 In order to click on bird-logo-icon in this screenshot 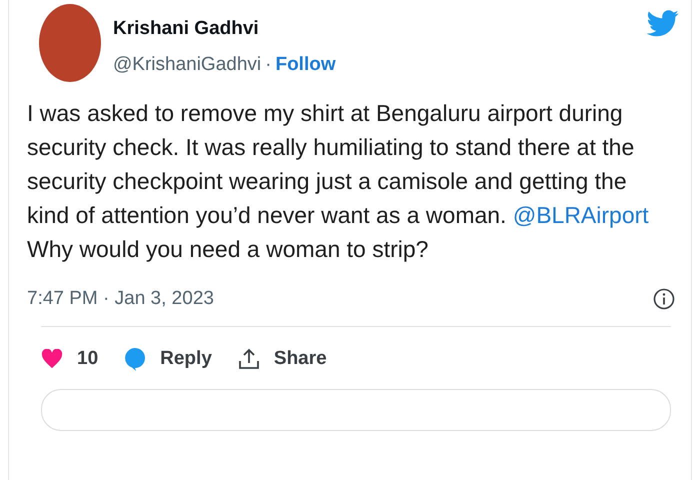, I will do `click(663, 23)`.